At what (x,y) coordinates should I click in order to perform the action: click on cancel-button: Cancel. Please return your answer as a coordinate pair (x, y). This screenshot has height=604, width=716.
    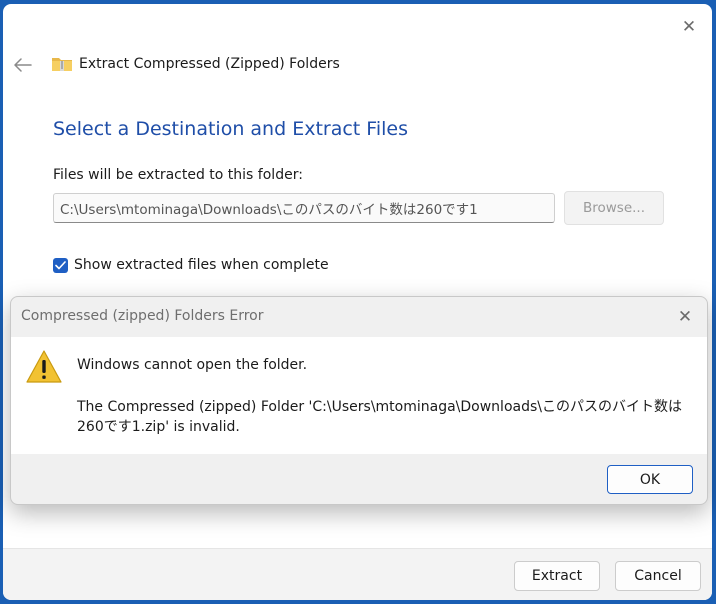
    Looking at the image, I should click on (658, 576).